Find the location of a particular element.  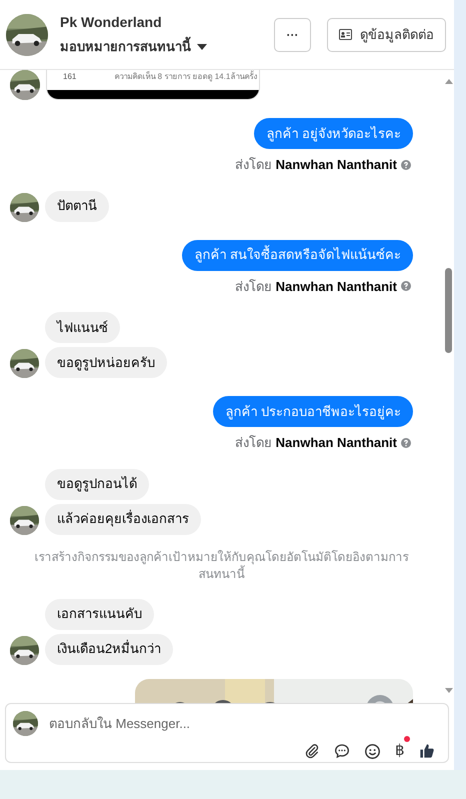

chat-bubble-icon is located at coordinates (342, 751).